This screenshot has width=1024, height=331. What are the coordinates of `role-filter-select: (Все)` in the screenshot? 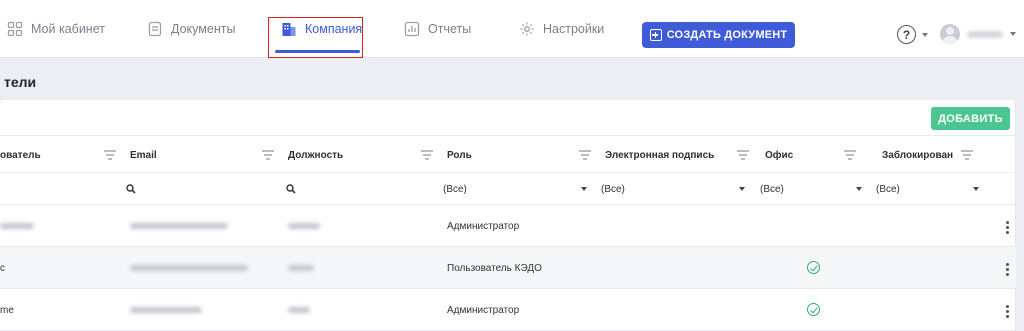 It's located at (515, 189).